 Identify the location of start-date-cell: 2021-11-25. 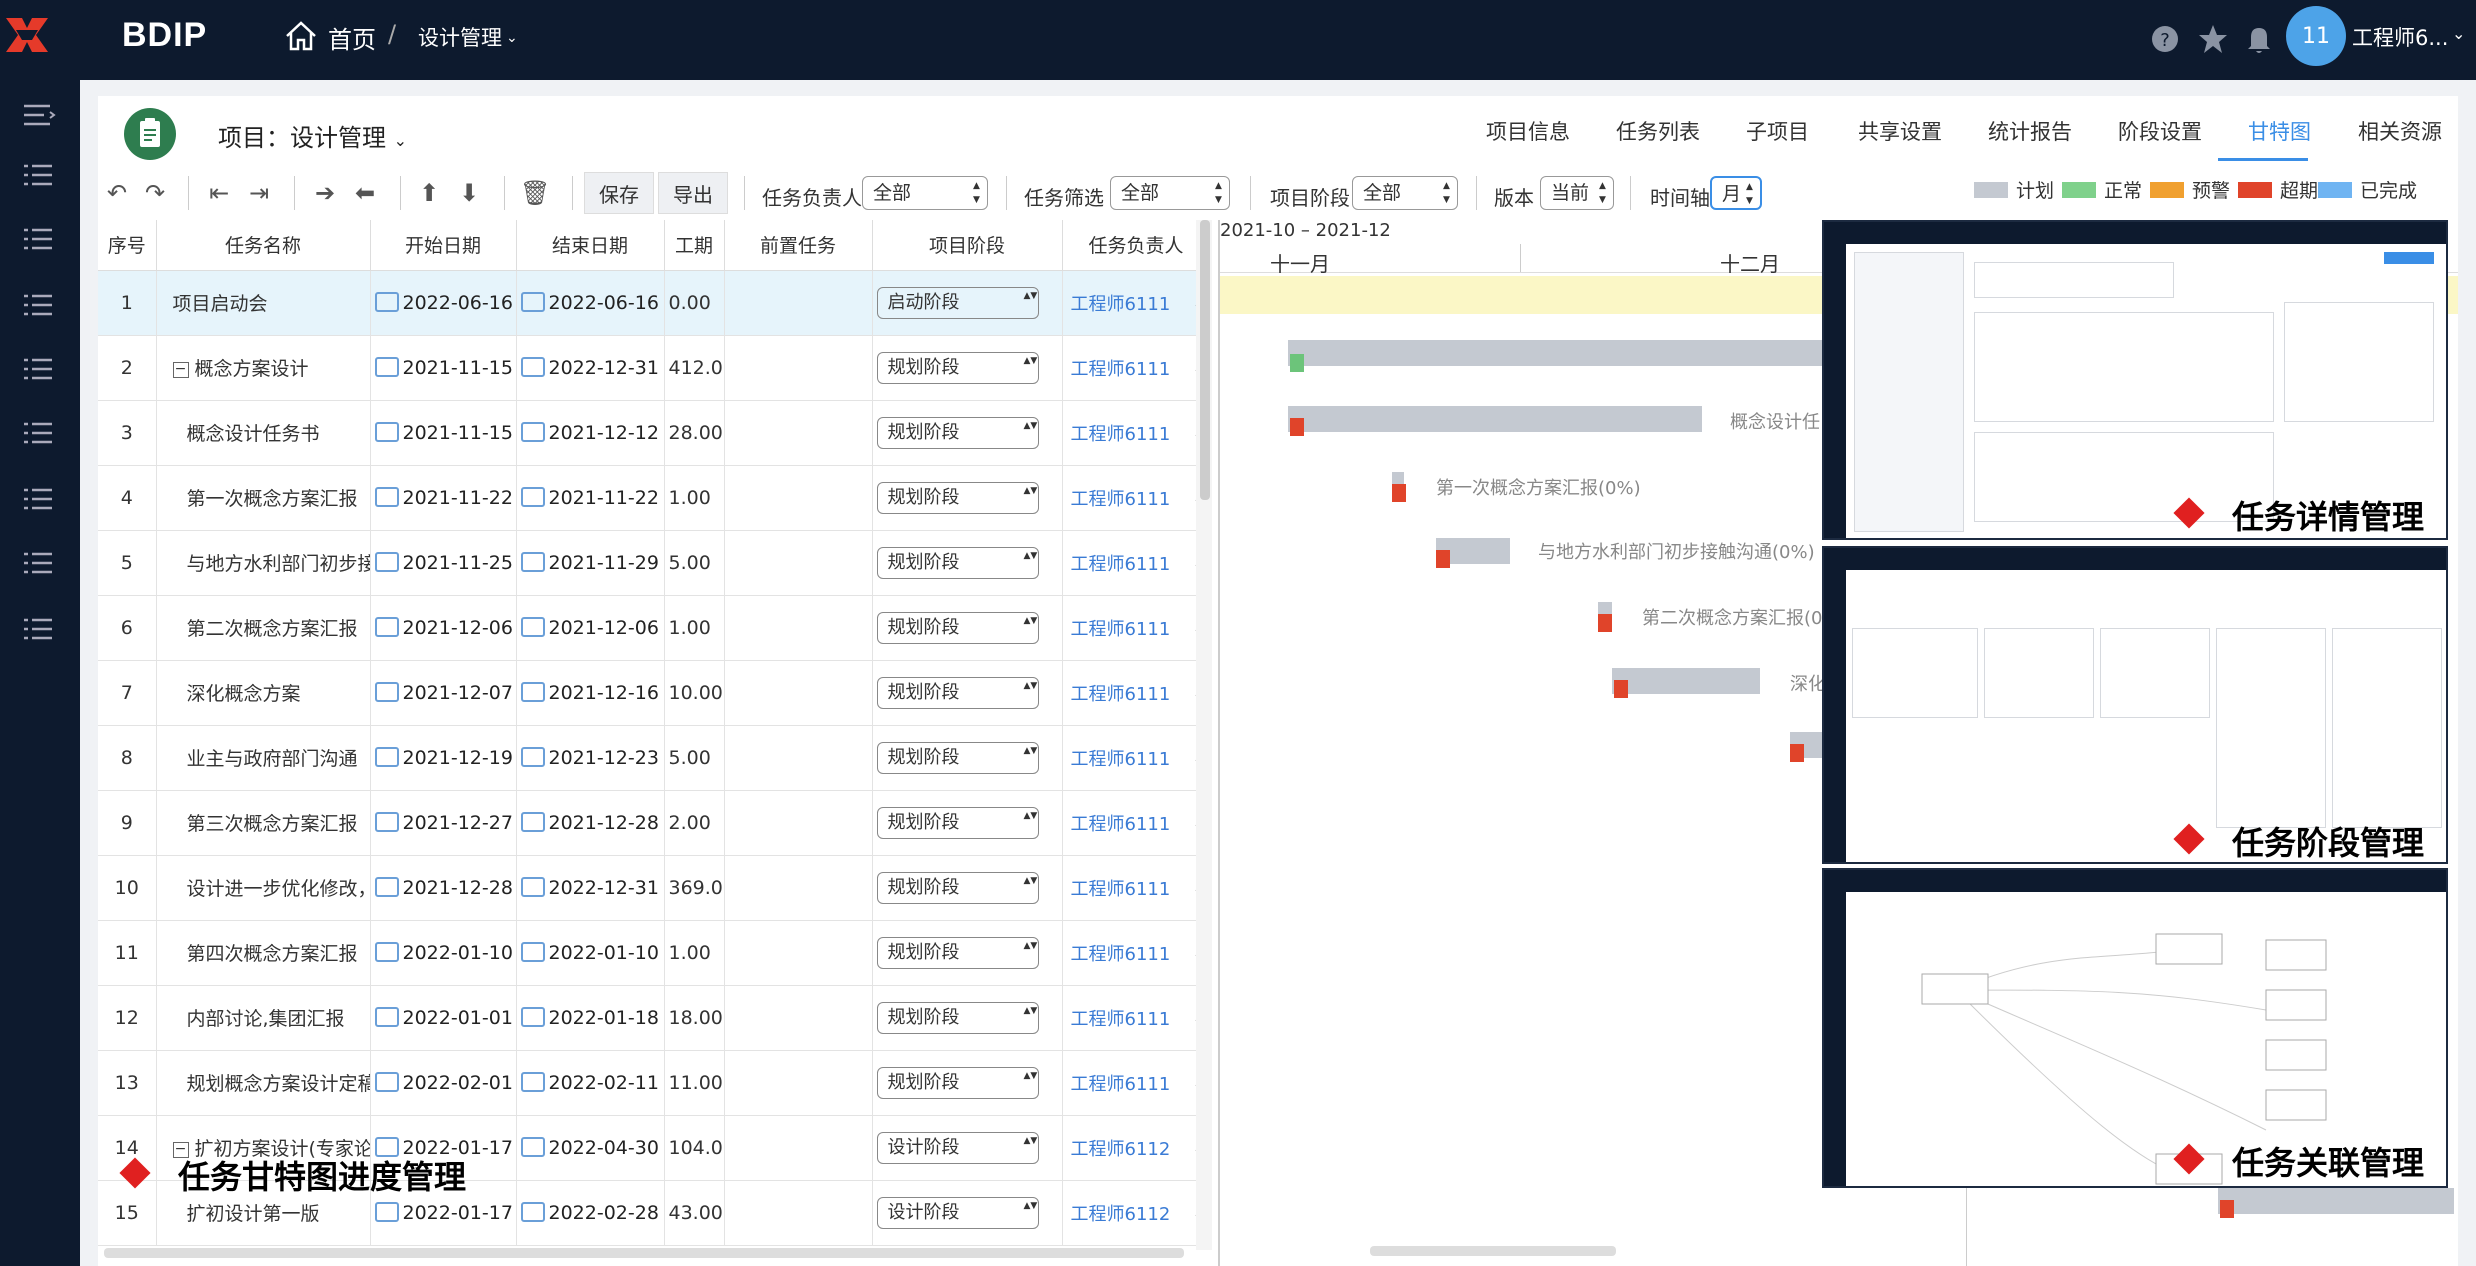
(443, 563).